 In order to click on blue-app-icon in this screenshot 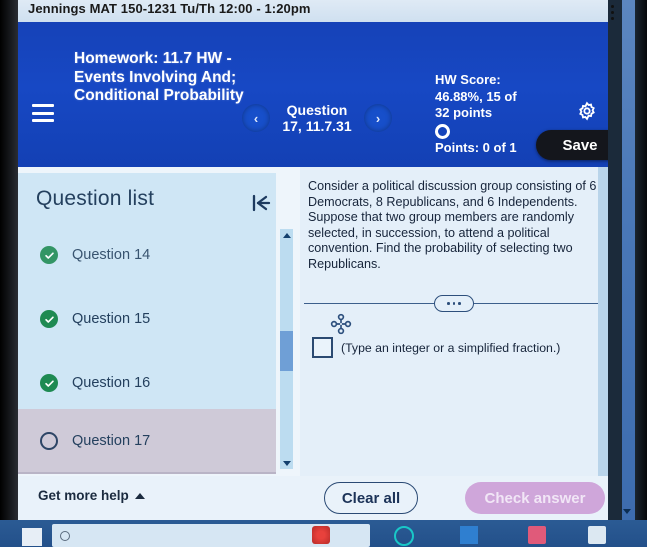, I will do `click(469, 535)`.